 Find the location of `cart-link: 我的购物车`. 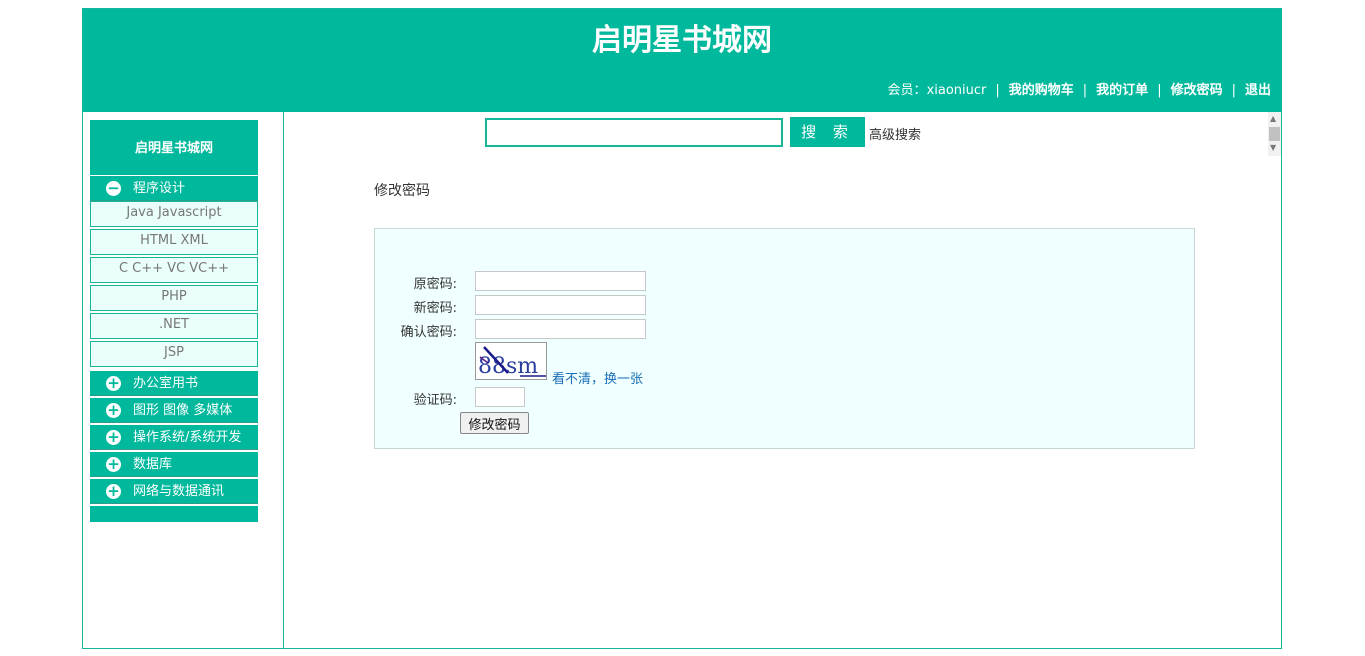

cart-link: 我的购物车 is located at coordinates (1041, 90).